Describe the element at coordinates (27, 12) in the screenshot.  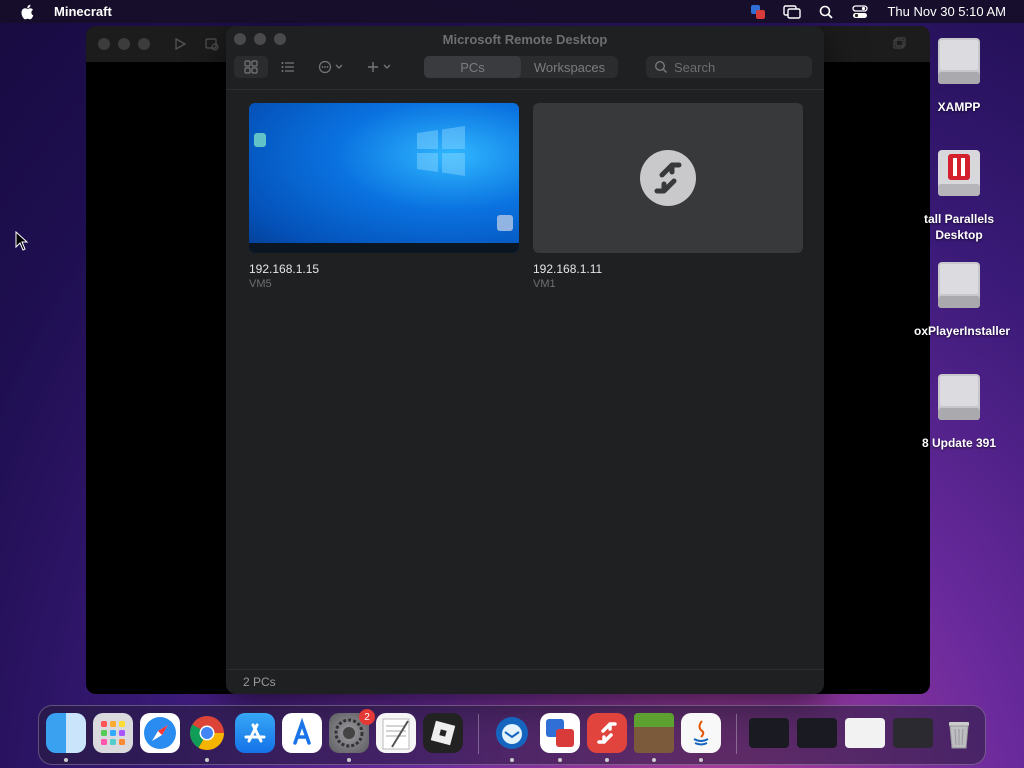
I see `apple-logo-icon` at that location.